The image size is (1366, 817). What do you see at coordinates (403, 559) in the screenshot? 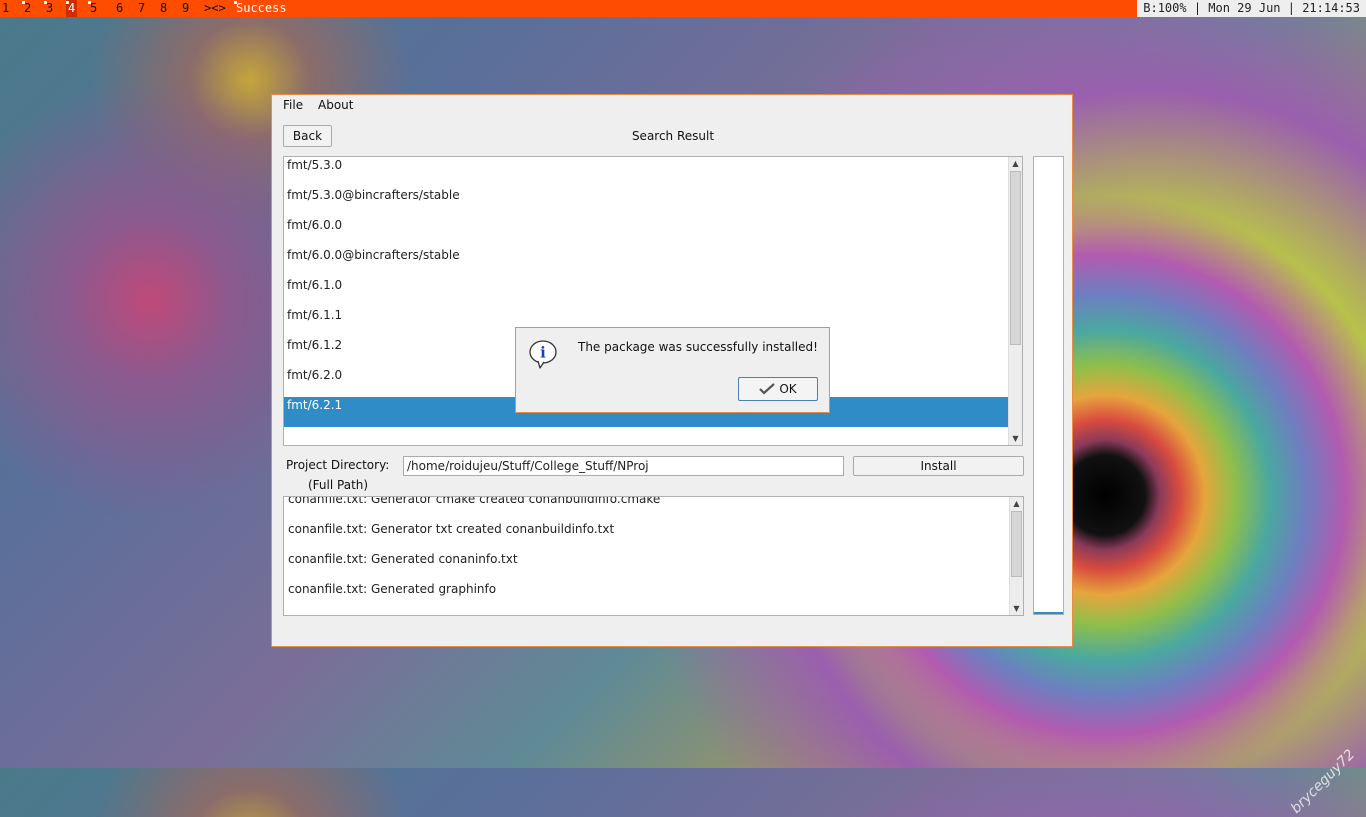
I see `log-line: conanfile.txt: Generated conaninfo.txt` at bounding box center [403, 559].